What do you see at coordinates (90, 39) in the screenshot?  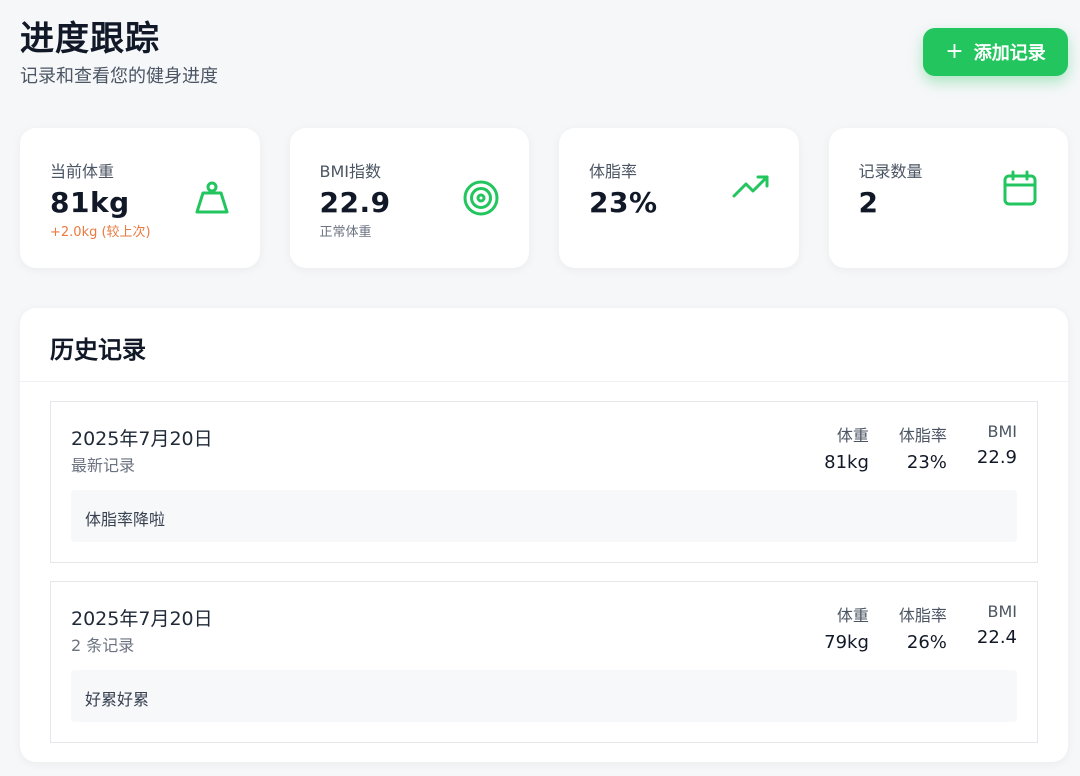 I see `page-title: 进度跟踪` at bounding box center [90, 39].